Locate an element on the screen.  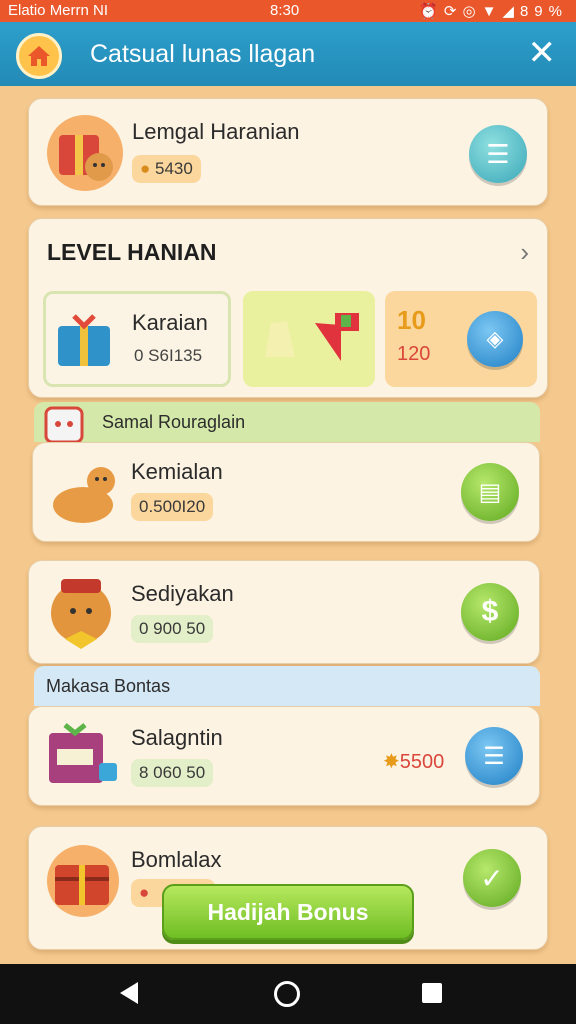
item-value-pill: 8 060 50 is located at coordinates (172, 773).